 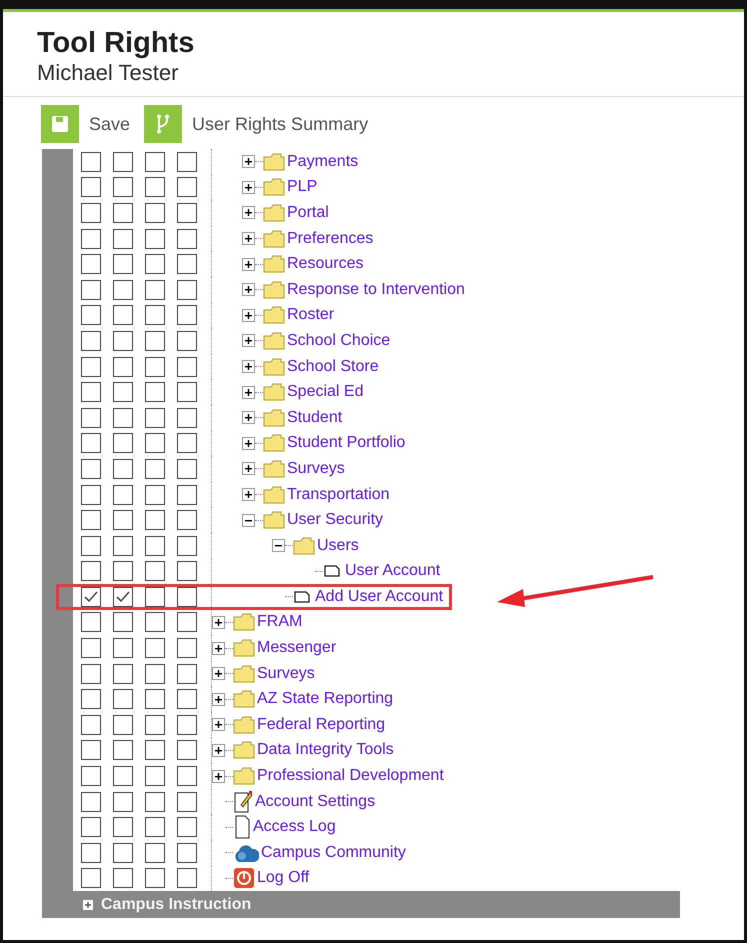 What do you see at coordinates (338, 341) in the screenshot?
I see `tree-link: School Choice` at bounding box center [338, 341].